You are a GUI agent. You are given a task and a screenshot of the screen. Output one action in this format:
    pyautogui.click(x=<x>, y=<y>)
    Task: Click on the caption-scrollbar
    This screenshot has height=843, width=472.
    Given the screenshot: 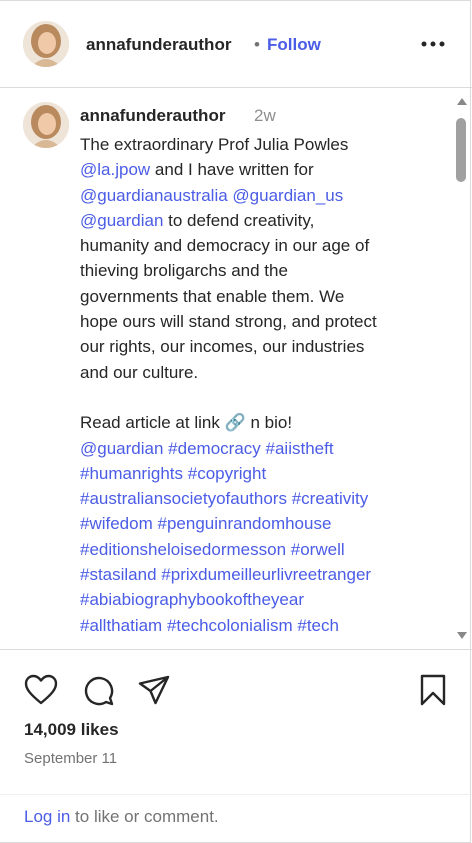 What is the action you would take?
    pyautogui.click(x=461, y=370)
    